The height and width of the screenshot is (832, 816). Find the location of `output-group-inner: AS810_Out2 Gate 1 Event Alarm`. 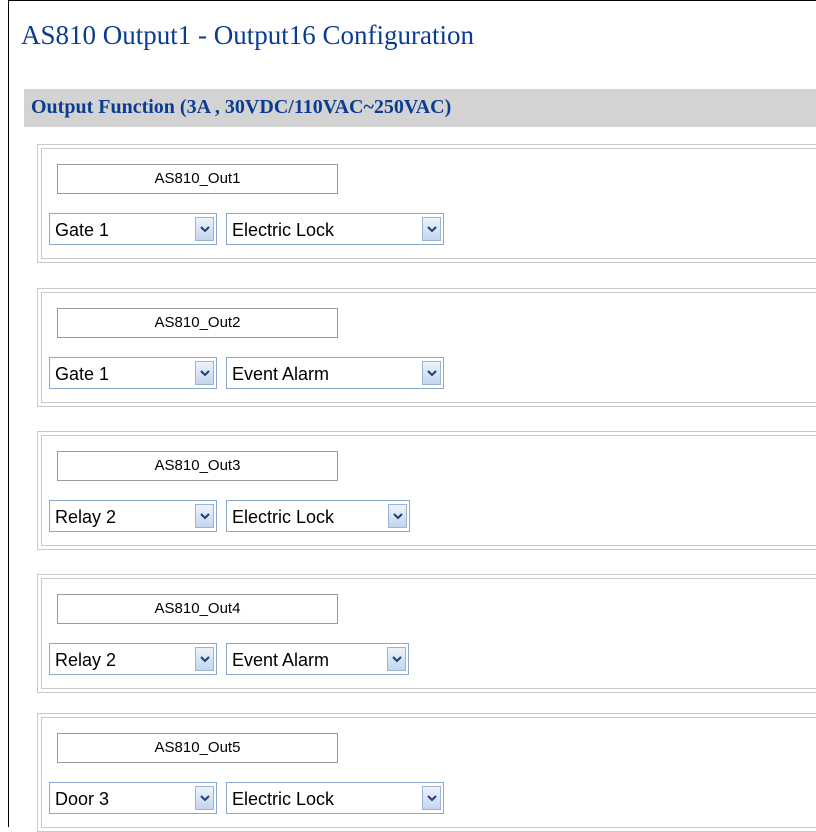

output-group-inner: AS810_Out2 Gate 1 Event Alarm is located at coordinates (428, 347).